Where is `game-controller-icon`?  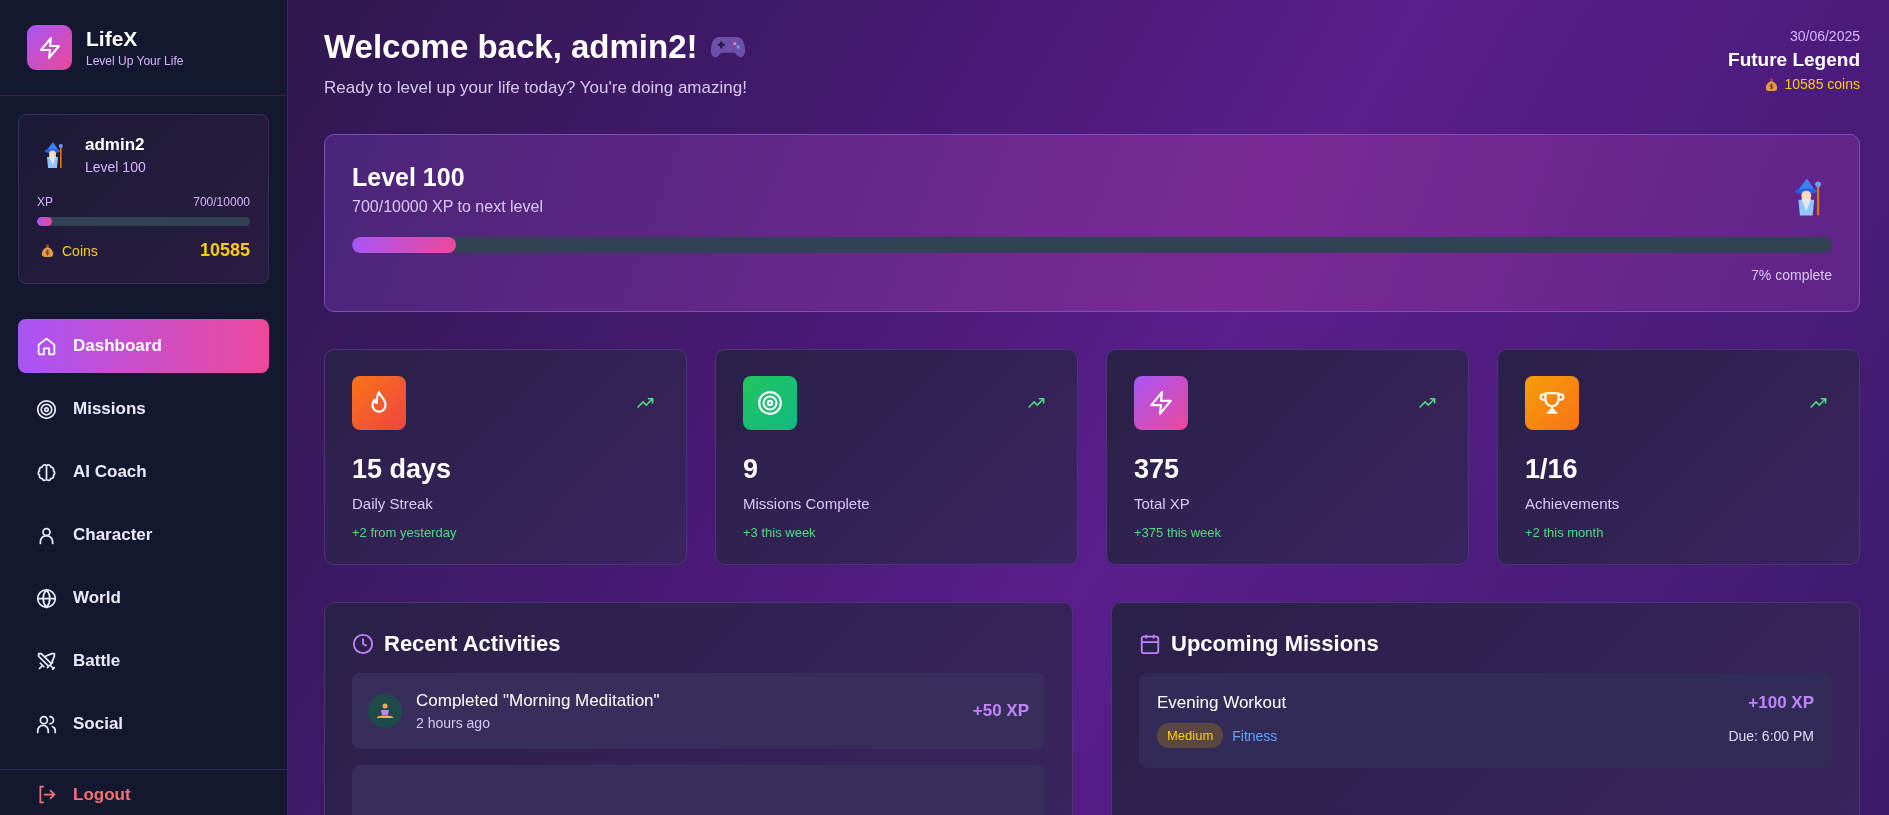
game-controller-icon is located at coordinates (727, 47).